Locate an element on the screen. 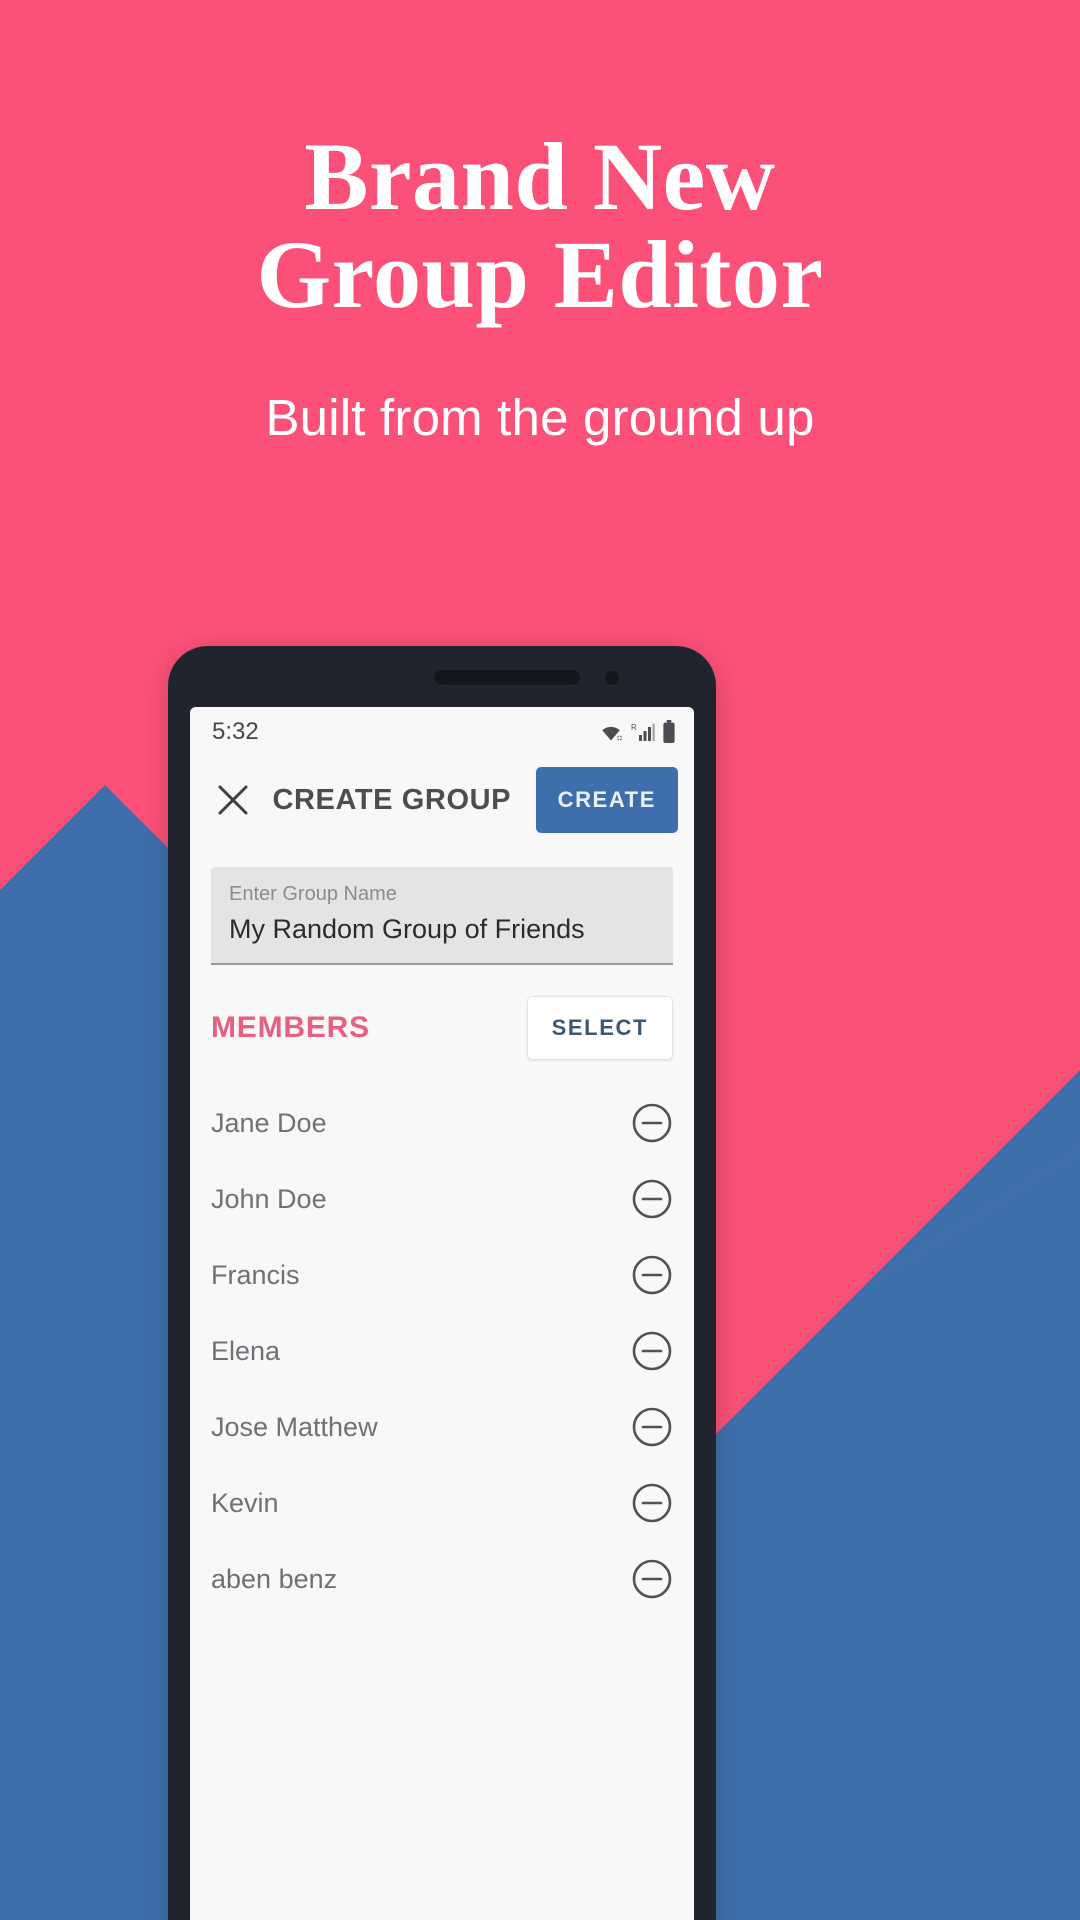 Image resolution: width=1080 pixels, height=1920 pixels. members-section-header: MEMBERS SELECT is located at coordinates (442, 1028).